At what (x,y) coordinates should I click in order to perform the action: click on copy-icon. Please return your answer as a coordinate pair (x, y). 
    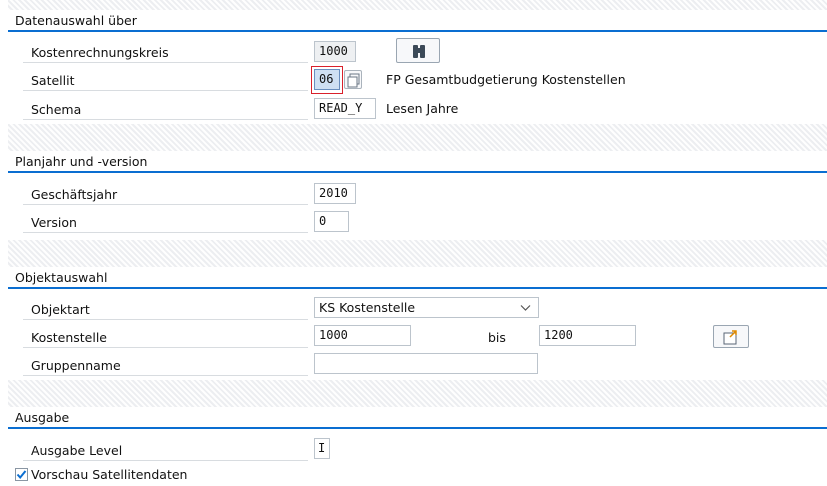
    Looking at the image, I should click on (353, 80).